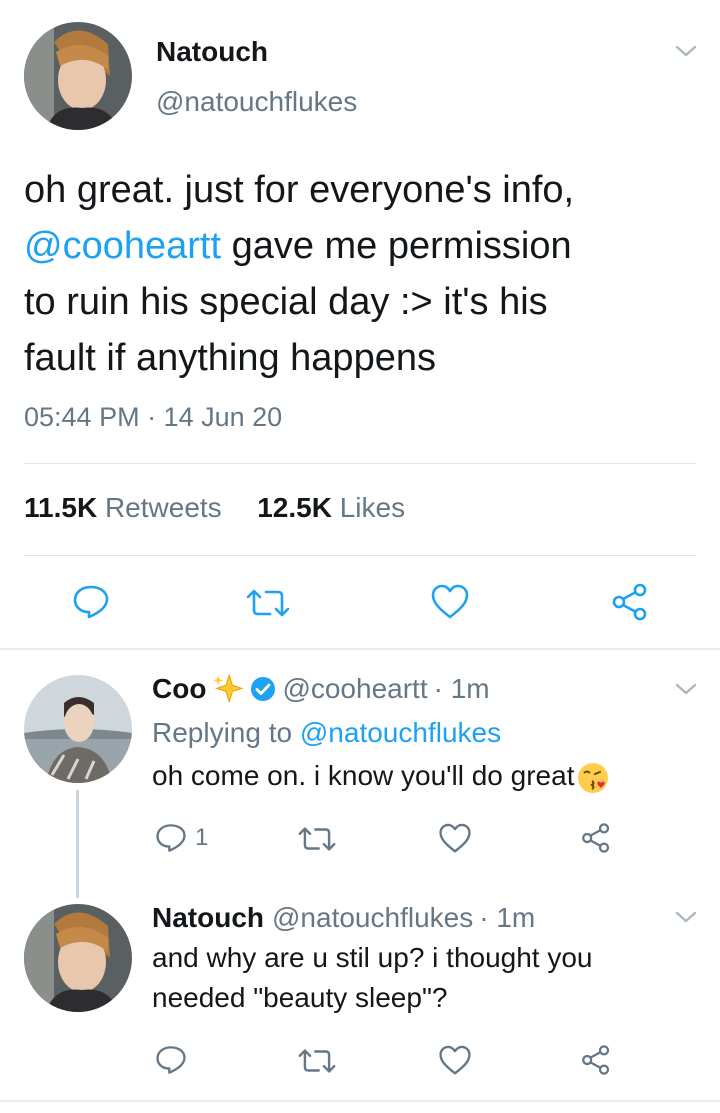 The image size is (720, 1113). I want to click on retweets-stat: 11.5K Retweets, so click(123, 507).